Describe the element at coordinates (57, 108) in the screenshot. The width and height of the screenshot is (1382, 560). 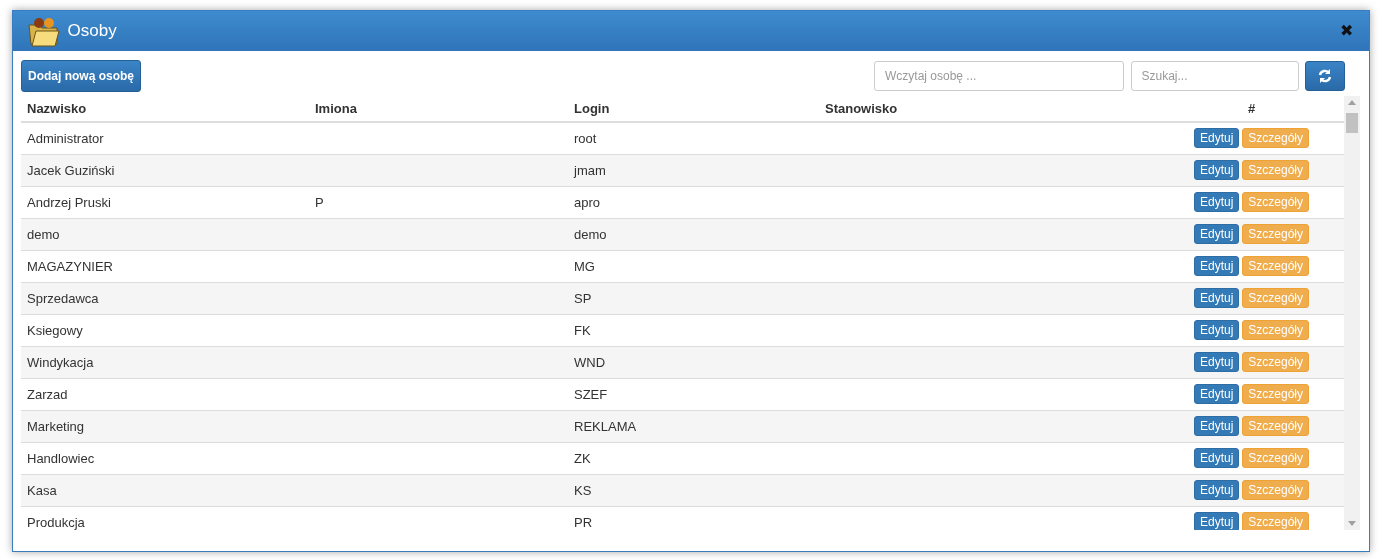
I see `column-header: Nazwisko` at that location.